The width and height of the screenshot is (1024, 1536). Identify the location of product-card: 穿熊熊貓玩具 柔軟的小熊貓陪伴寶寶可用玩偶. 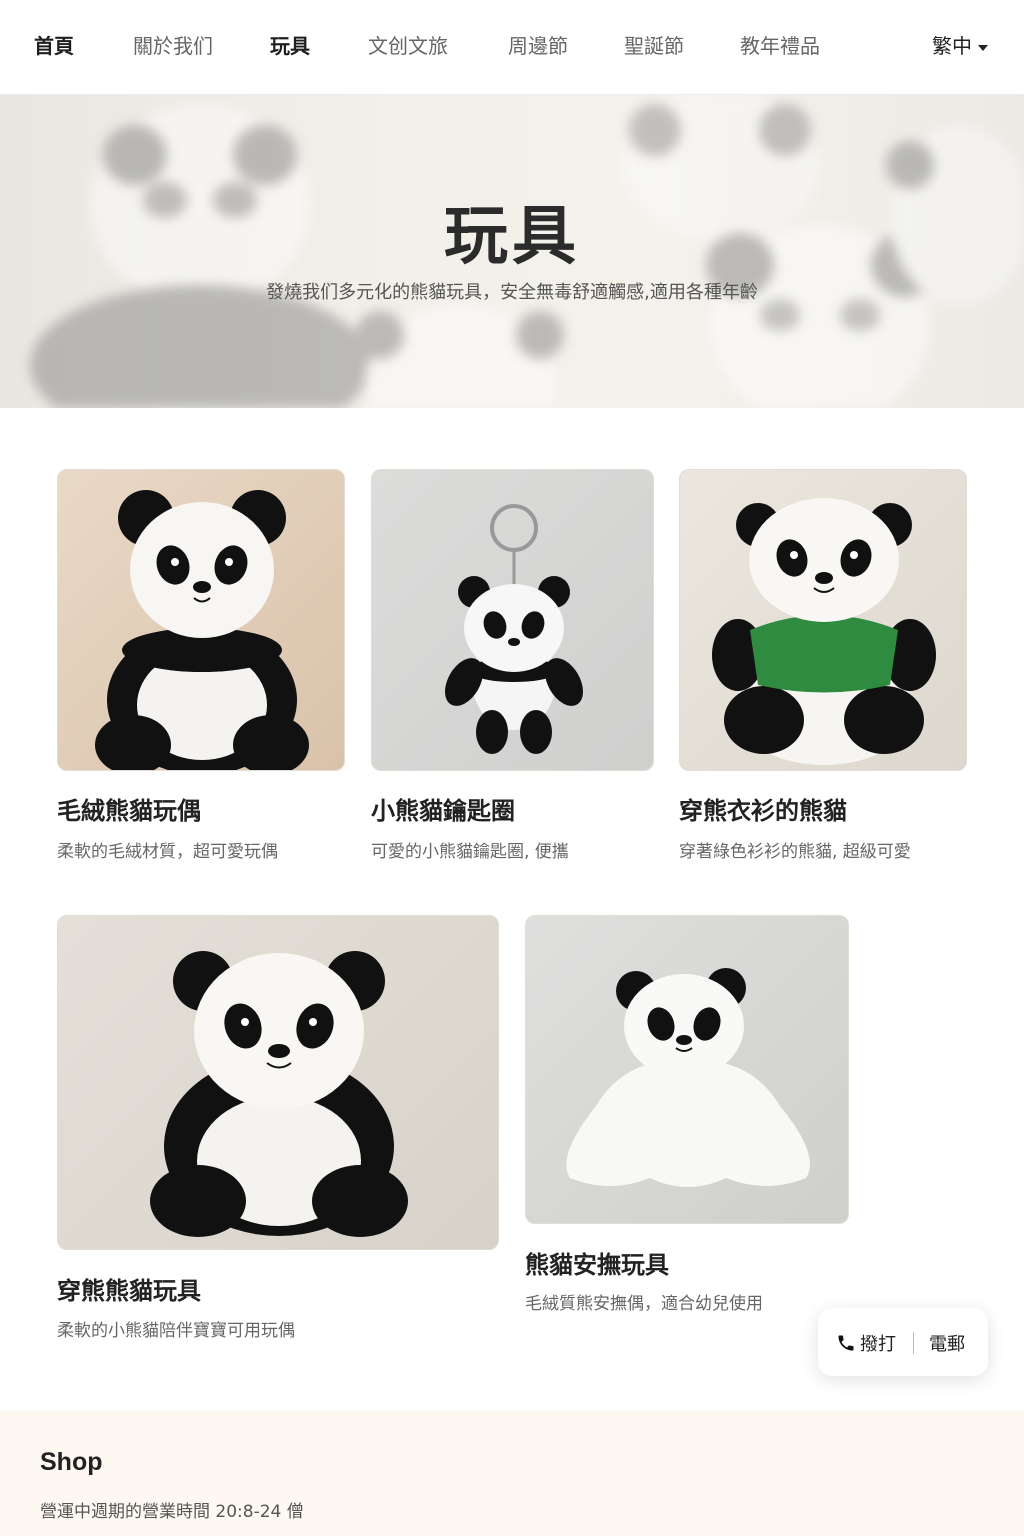
(278, 1130).